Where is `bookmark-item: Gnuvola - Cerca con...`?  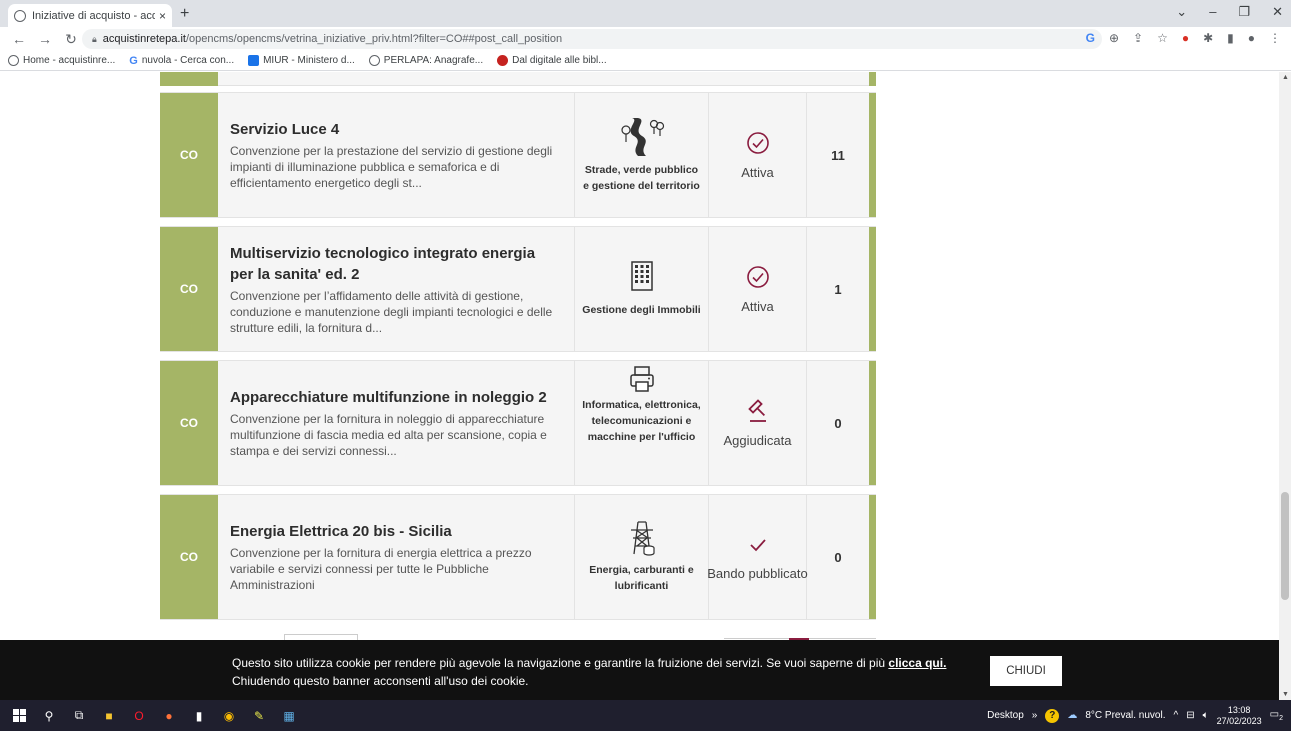
bookmark-item: Gnuvola - Cerca con... is located at coordinates (181, 61).